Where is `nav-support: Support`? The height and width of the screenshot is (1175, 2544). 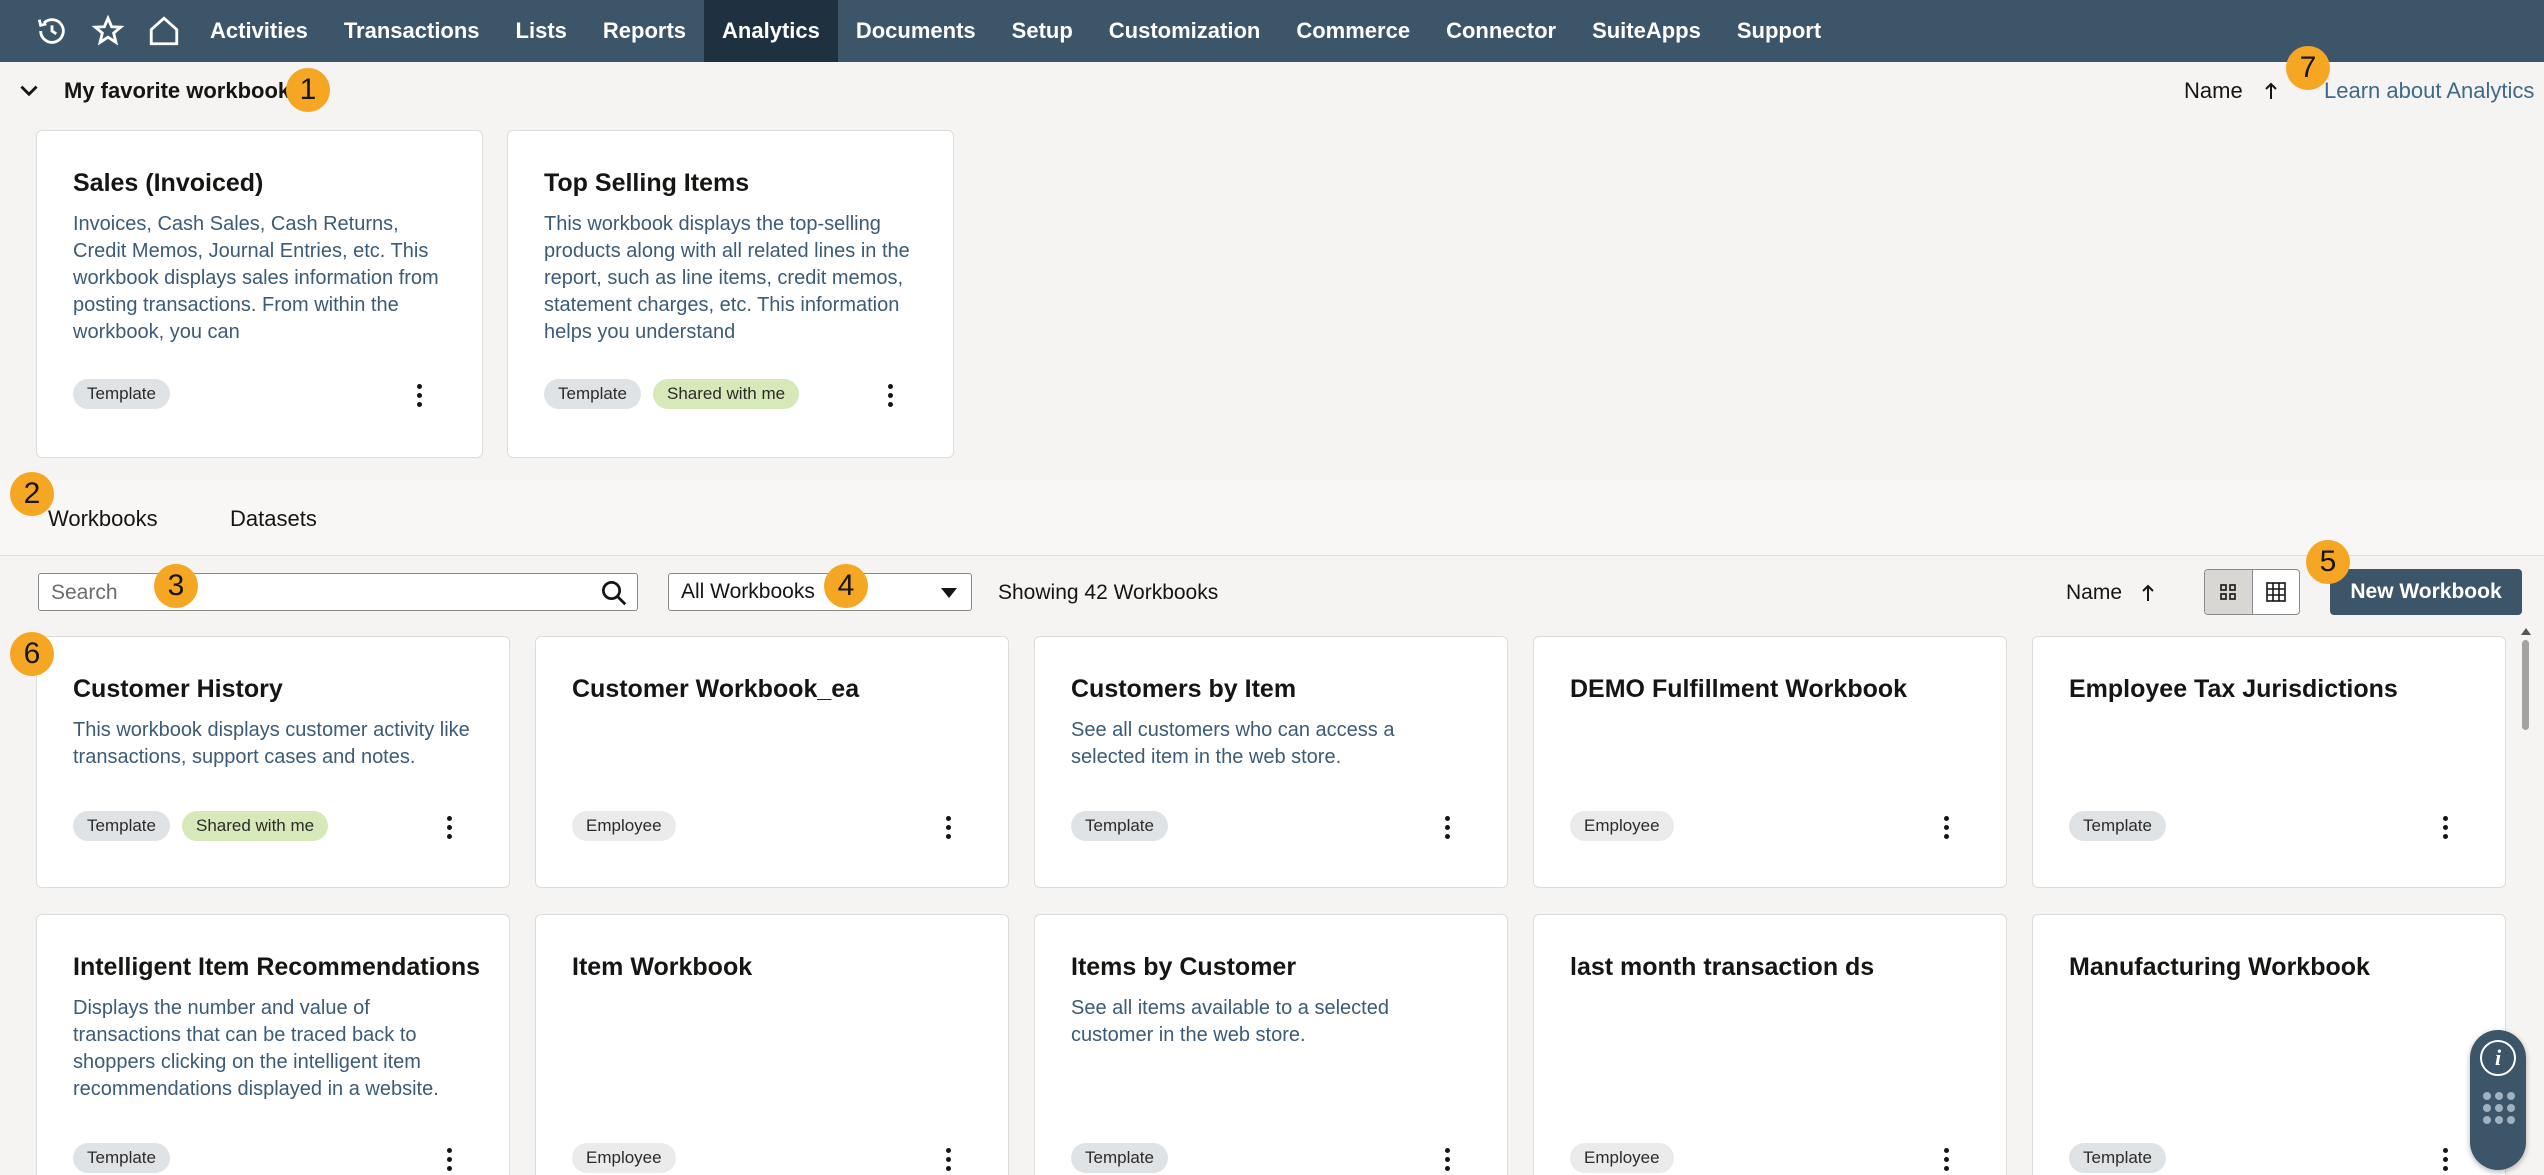 nav-support: Support is located at coordinates (1779, 31).